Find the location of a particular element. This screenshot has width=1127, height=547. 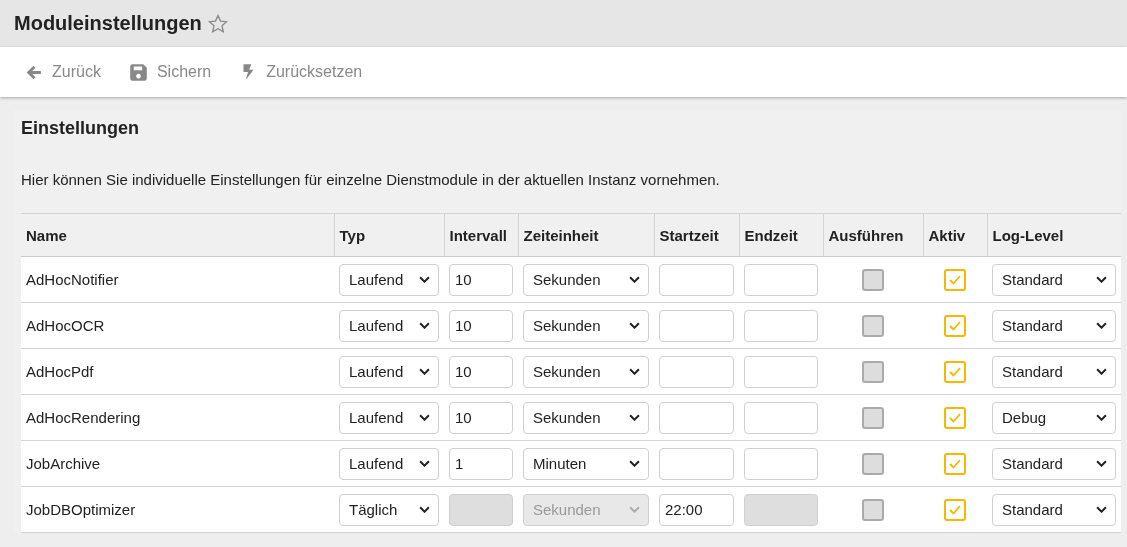

arrow-left-icon is located at coordinates (34, 72).